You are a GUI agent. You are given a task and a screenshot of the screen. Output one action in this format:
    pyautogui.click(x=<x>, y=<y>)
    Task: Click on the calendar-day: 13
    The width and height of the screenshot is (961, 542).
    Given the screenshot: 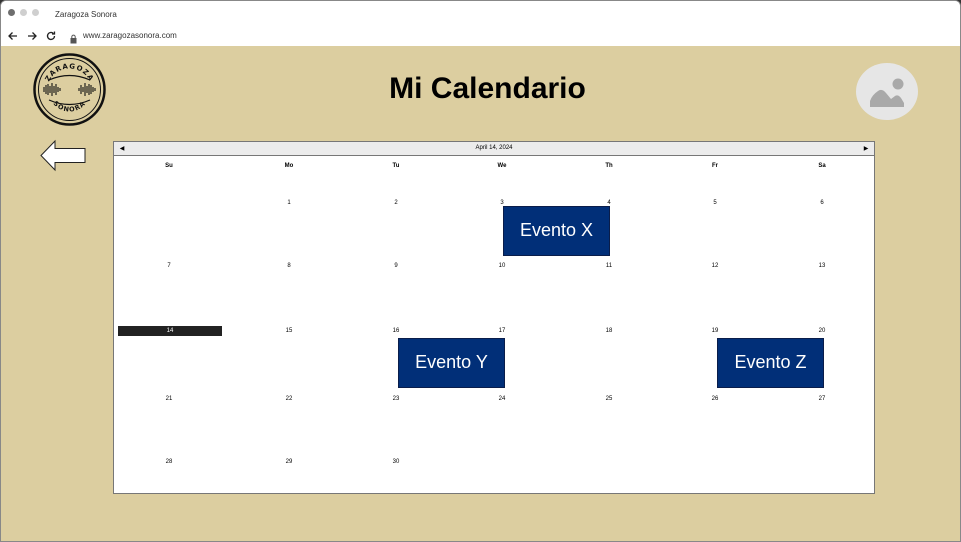 What is the action you would take?
    pyautogui.click(x=822, y=266)
    